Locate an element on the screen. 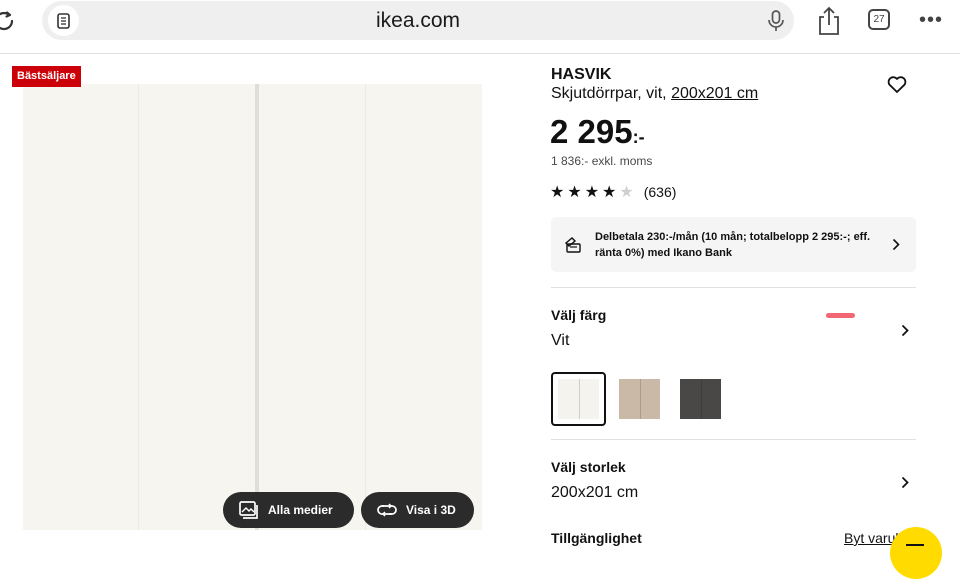 The image size is (960, 579). color-section-value: Vit is located at coordinates (560, 340).